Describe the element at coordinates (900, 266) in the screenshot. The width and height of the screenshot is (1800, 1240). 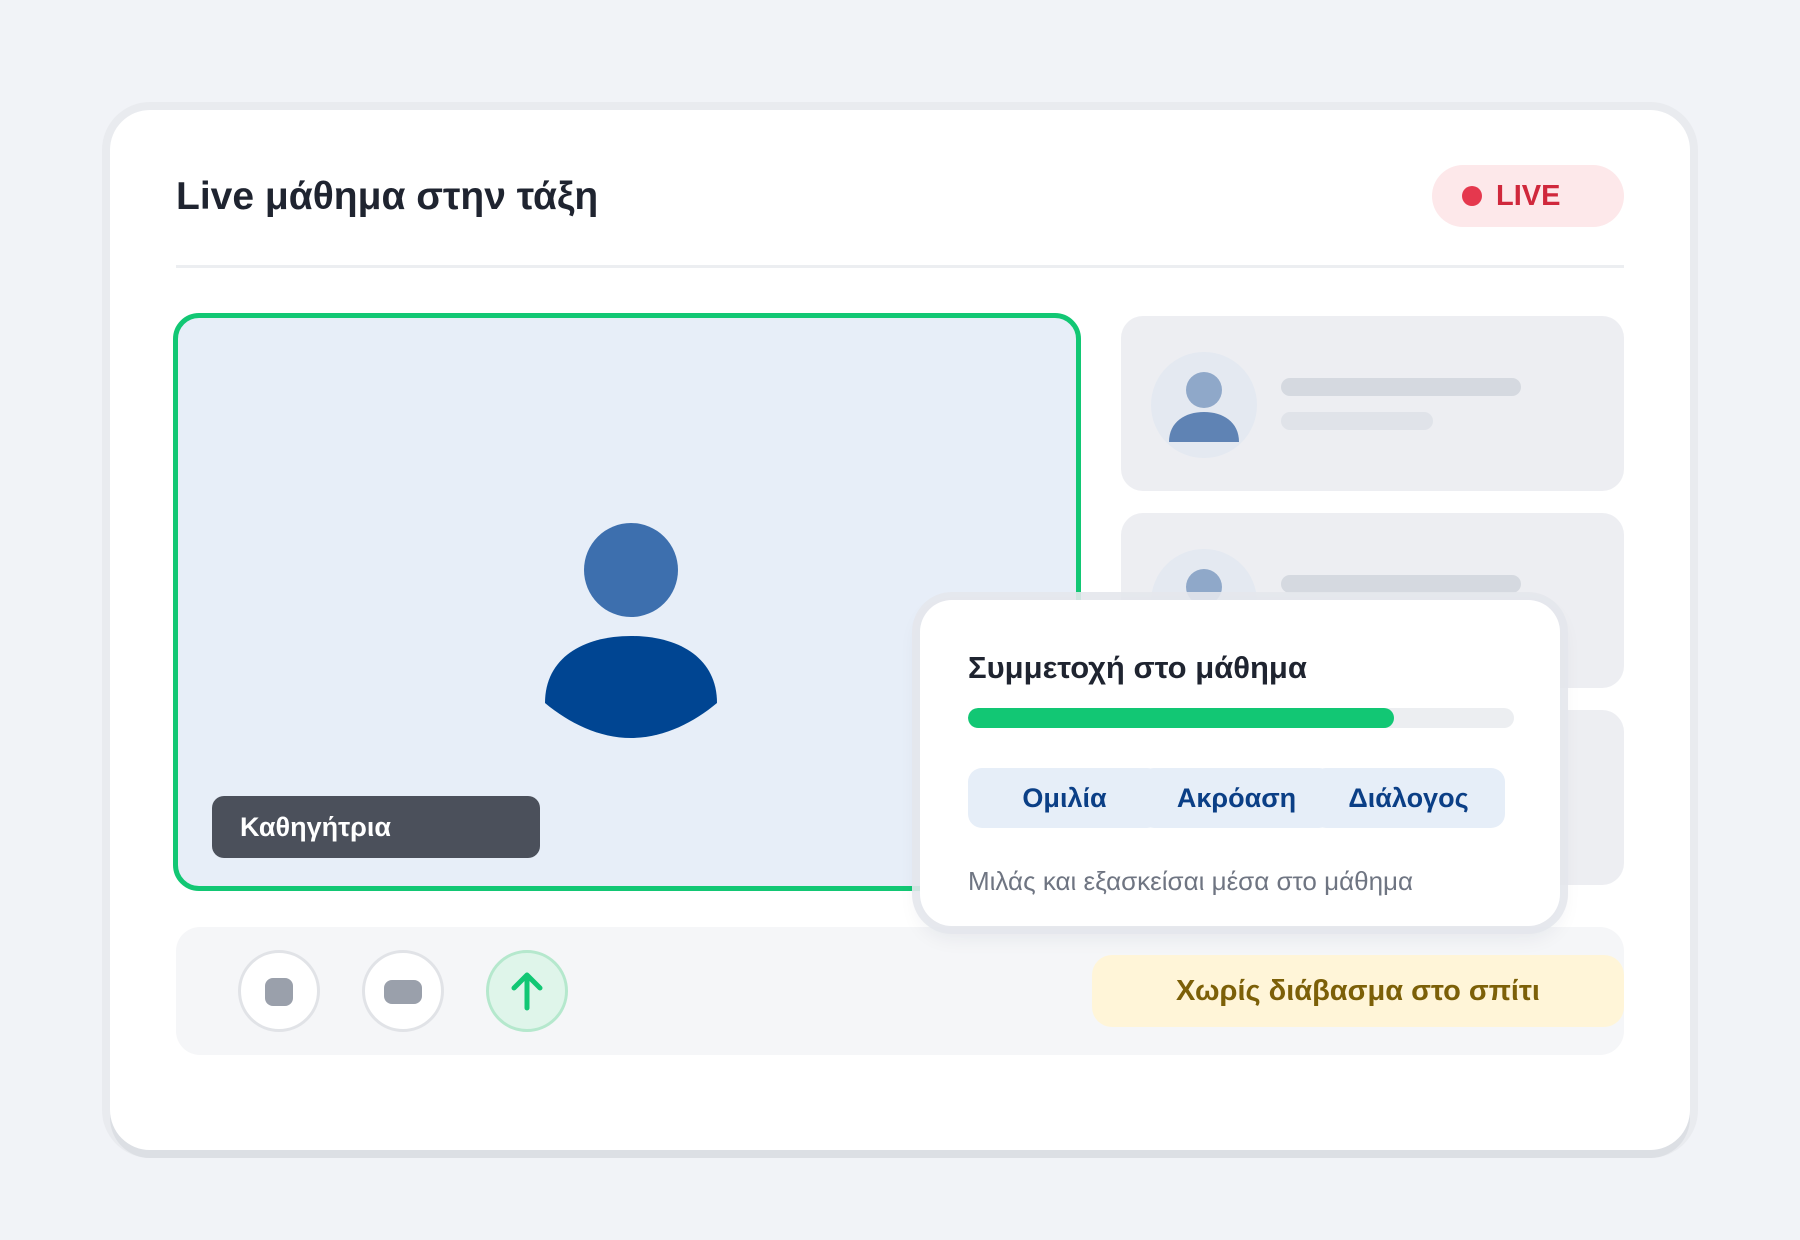
I see `header-divider` at that location.